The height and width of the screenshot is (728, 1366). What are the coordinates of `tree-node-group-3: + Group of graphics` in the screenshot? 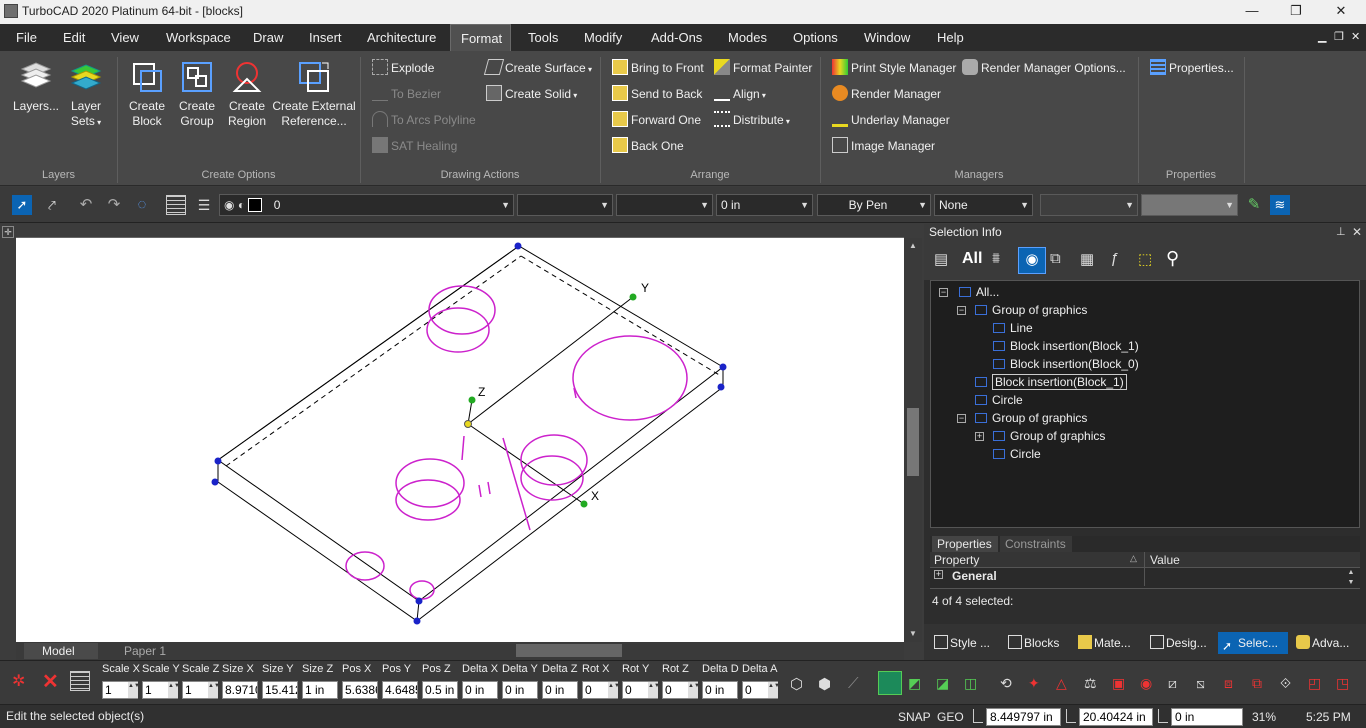 It's located at (1040, 436).